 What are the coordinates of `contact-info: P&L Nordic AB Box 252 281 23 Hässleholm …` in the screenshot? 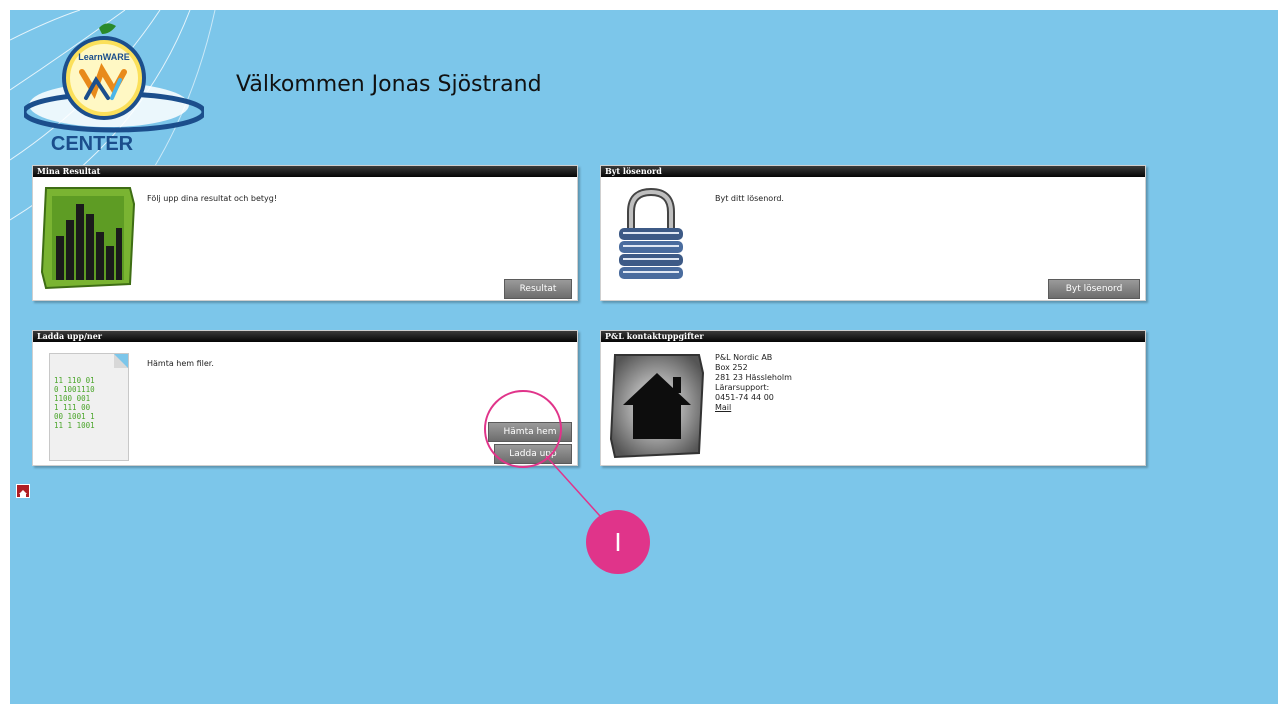 It's located at (753, 383).